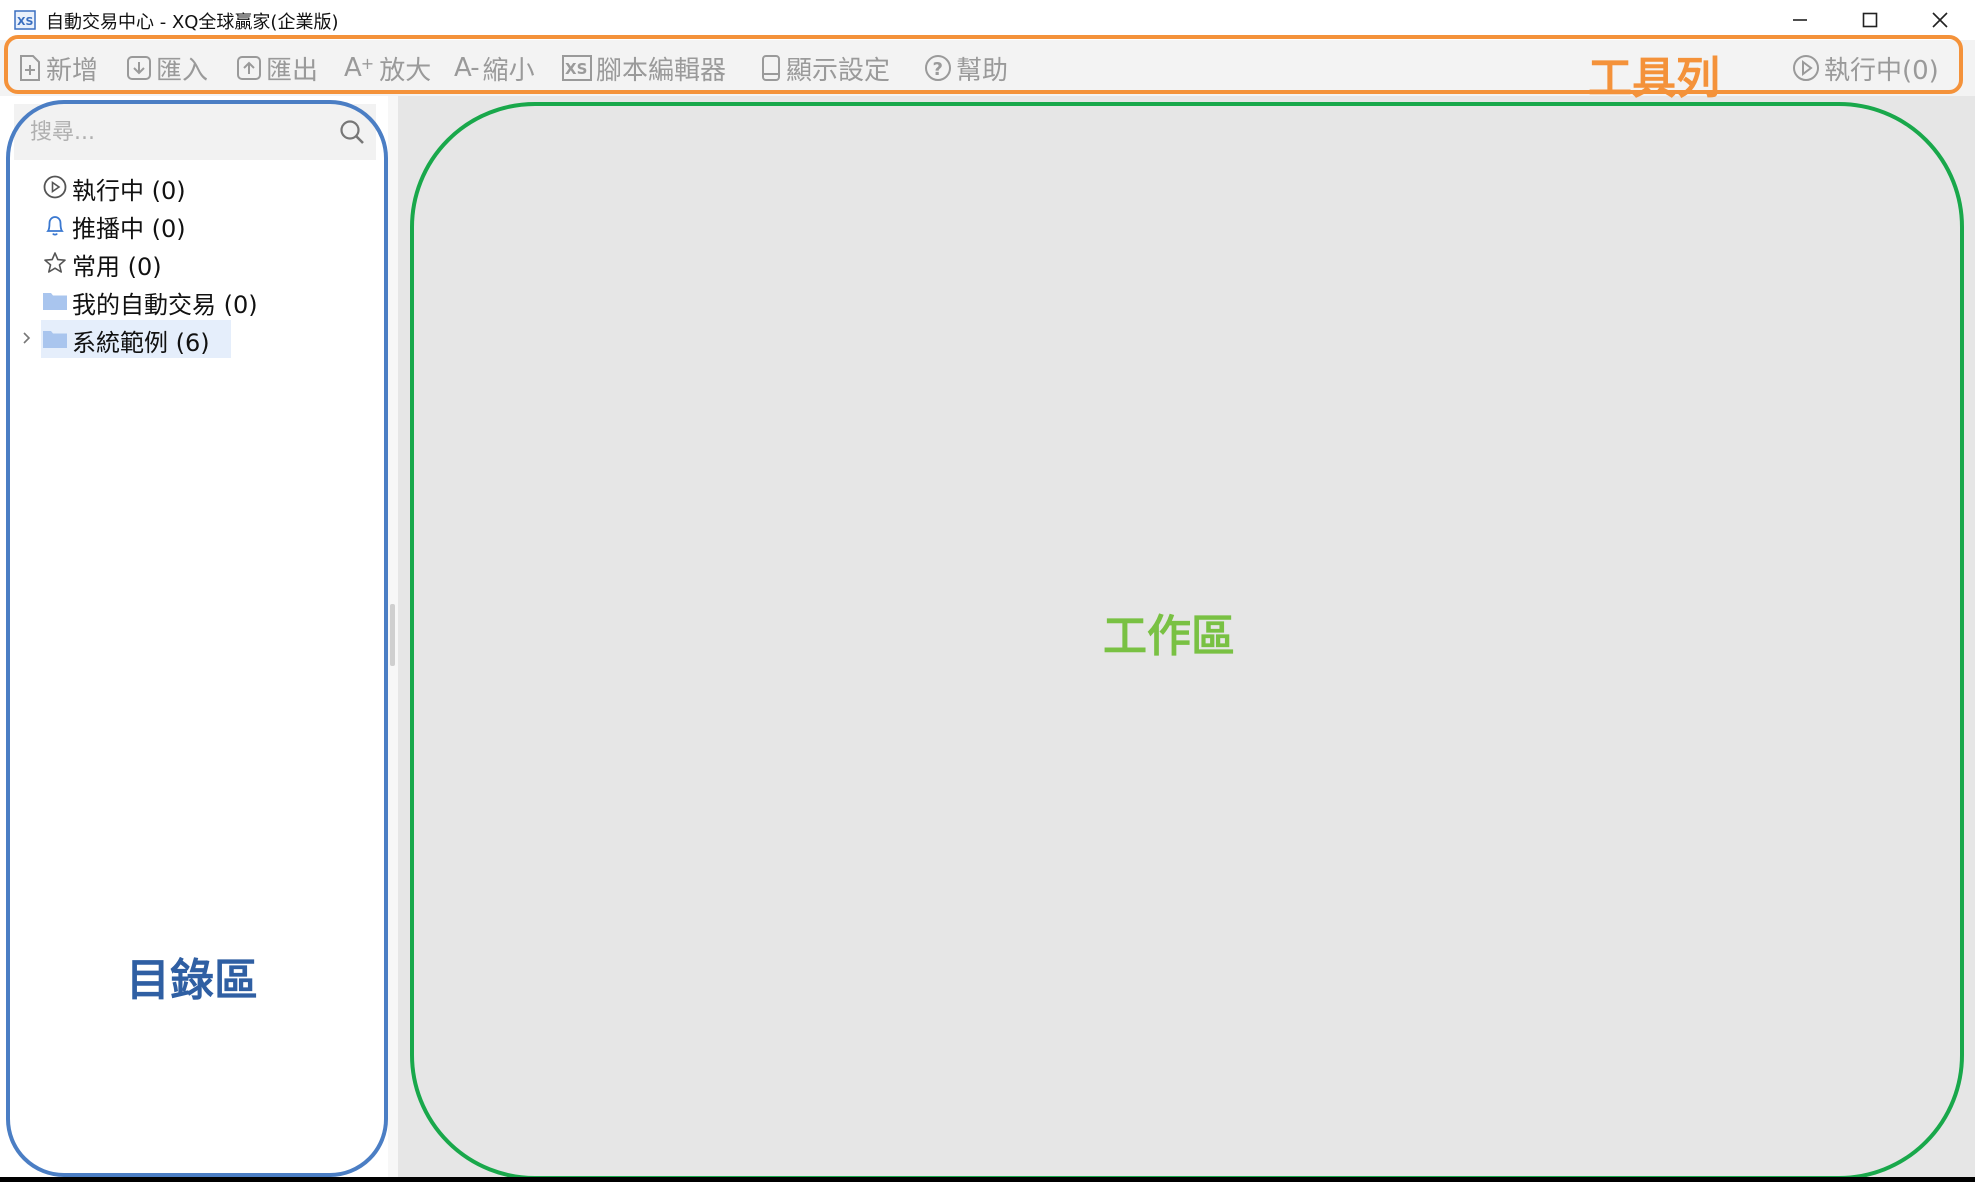 This screenshot has height=1182, width=1975. I want to click on tree-item-label: 執行中 (0), so click(129, 191).